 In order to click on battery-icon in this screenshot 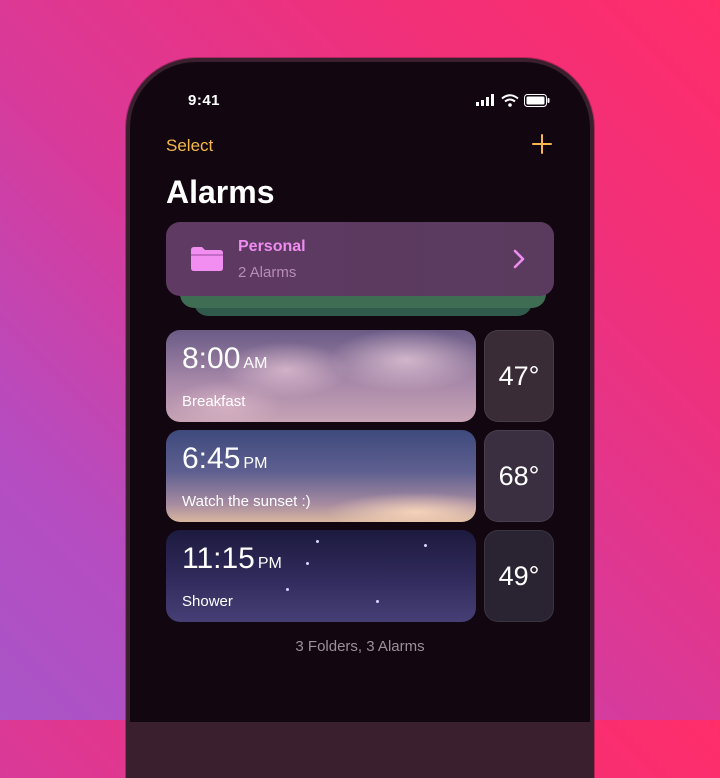, I will do `click(537, 100)`.